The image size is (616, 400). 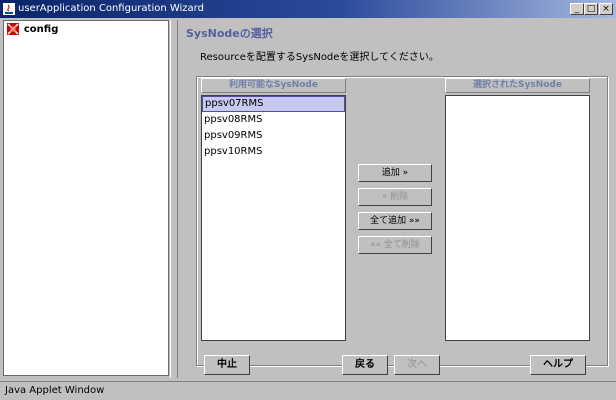 I want to click on minimize-button: _, so click(x=577, y=9).